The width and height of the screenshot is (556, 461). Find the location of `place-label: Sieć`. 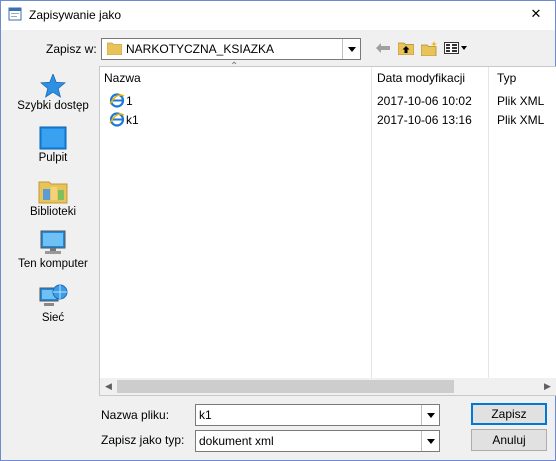

place-label: Sieć is located at coordinates (53, 318).